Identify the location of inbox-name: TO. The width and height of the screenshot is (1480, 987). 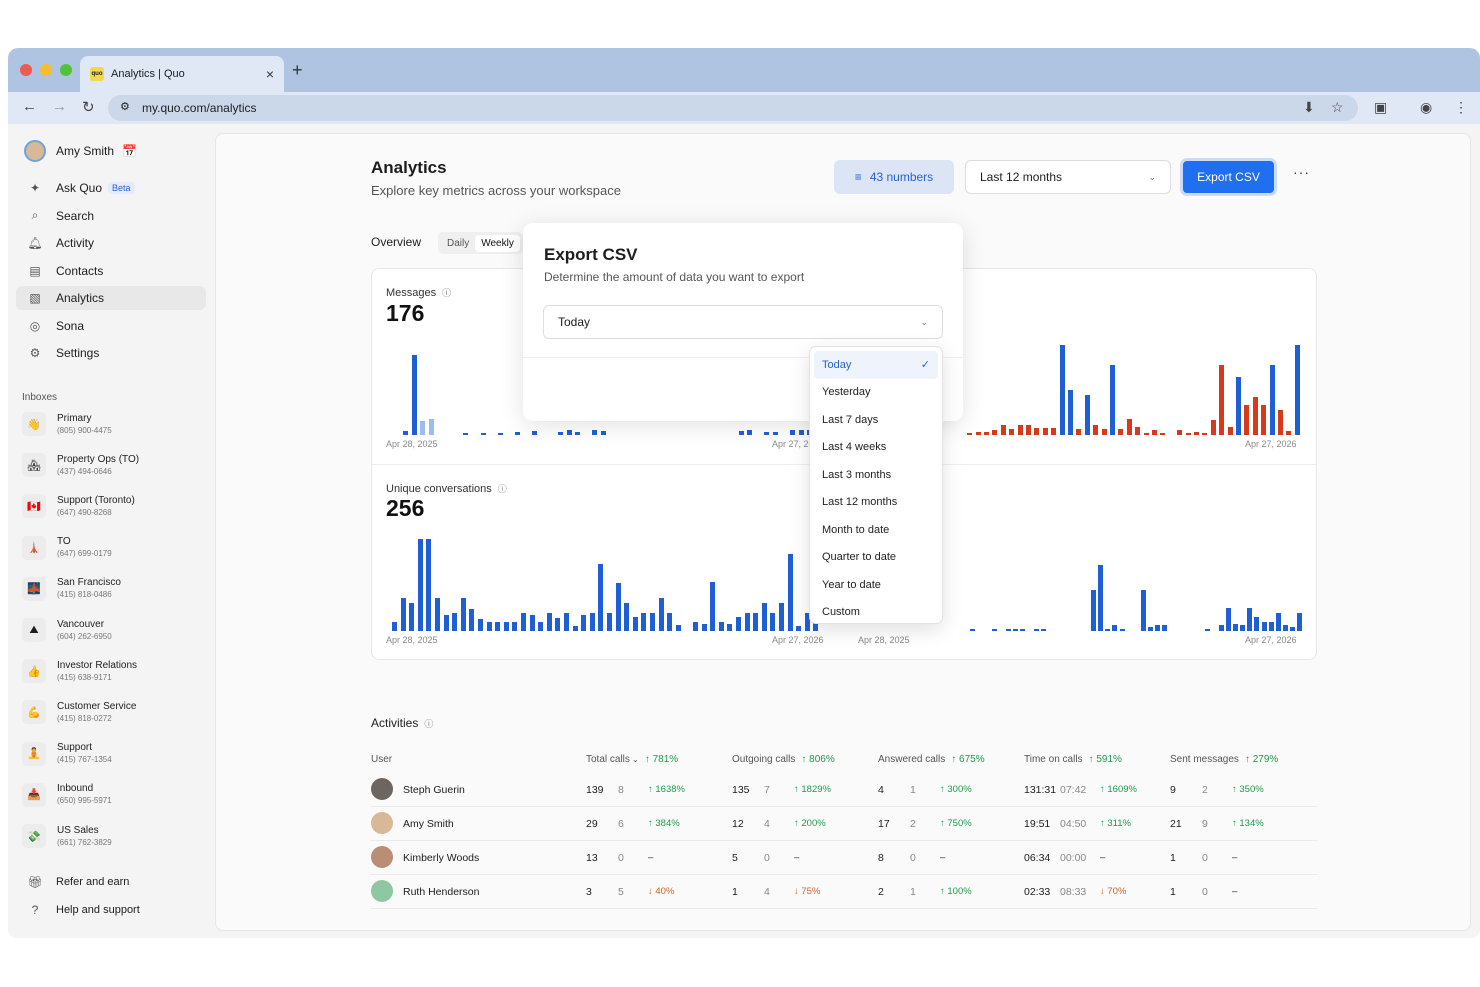
(64, 542).